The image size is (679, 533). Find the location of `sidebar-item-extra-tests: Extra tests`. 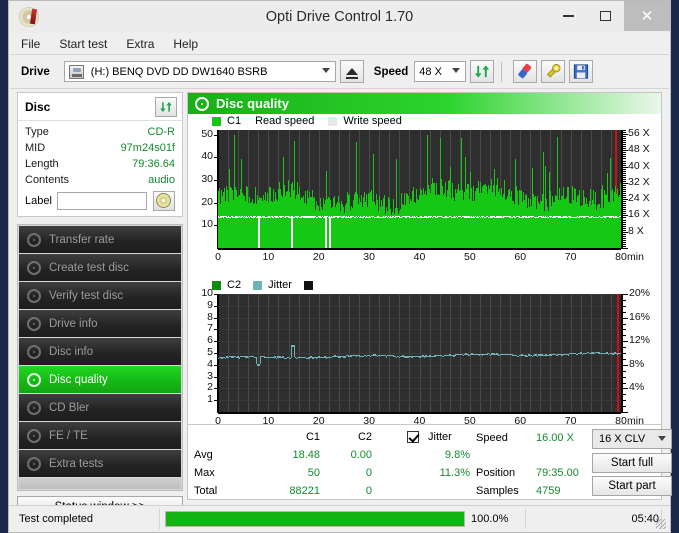

sidebar-item-extra-tests: Extra tests is located at coordinates (100, 463).